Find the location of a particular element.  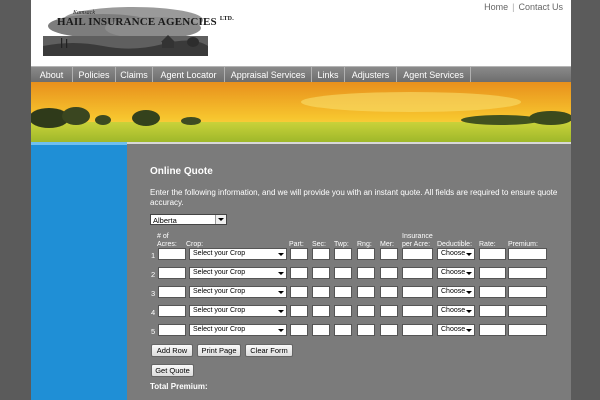

print-page-button: Print Page is located at coordinates (219, 350).